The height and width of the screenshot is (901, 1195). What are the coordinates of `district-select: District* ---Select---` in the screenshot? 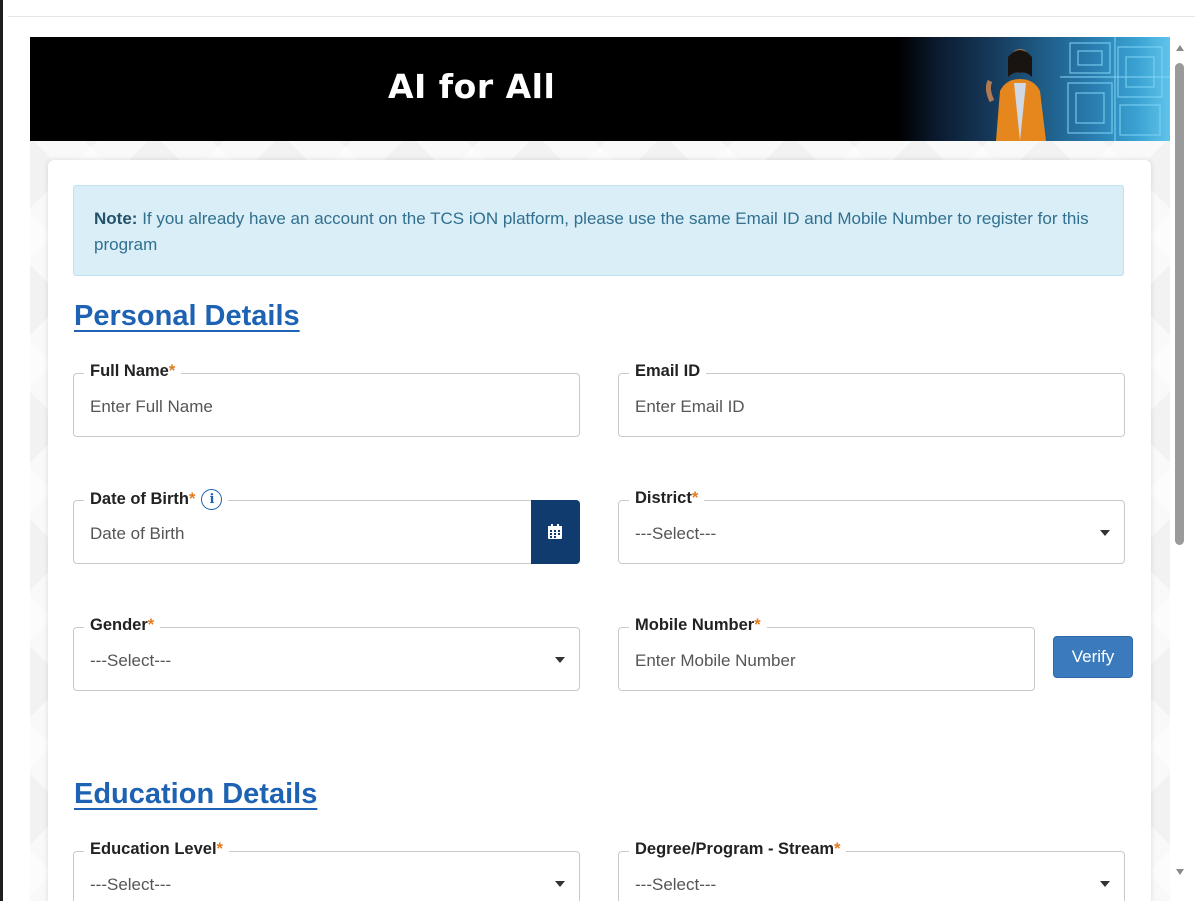 It's located at (871, 526).